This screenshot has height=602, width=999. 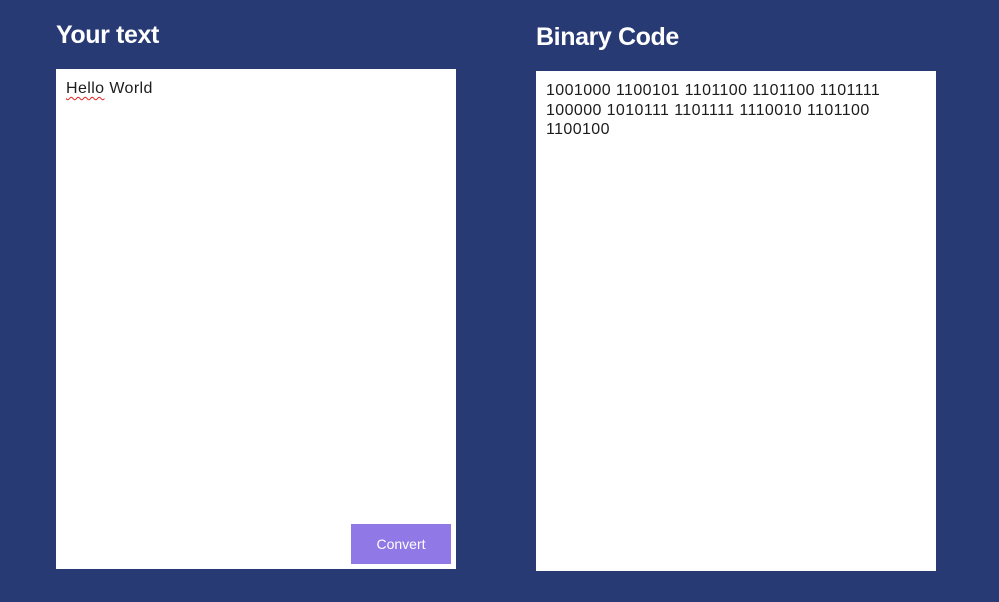 What do you see at coordinates (256, 89) in the screenshot?
I see `input-text-value: Hello World` at bounding box center [256, 89].